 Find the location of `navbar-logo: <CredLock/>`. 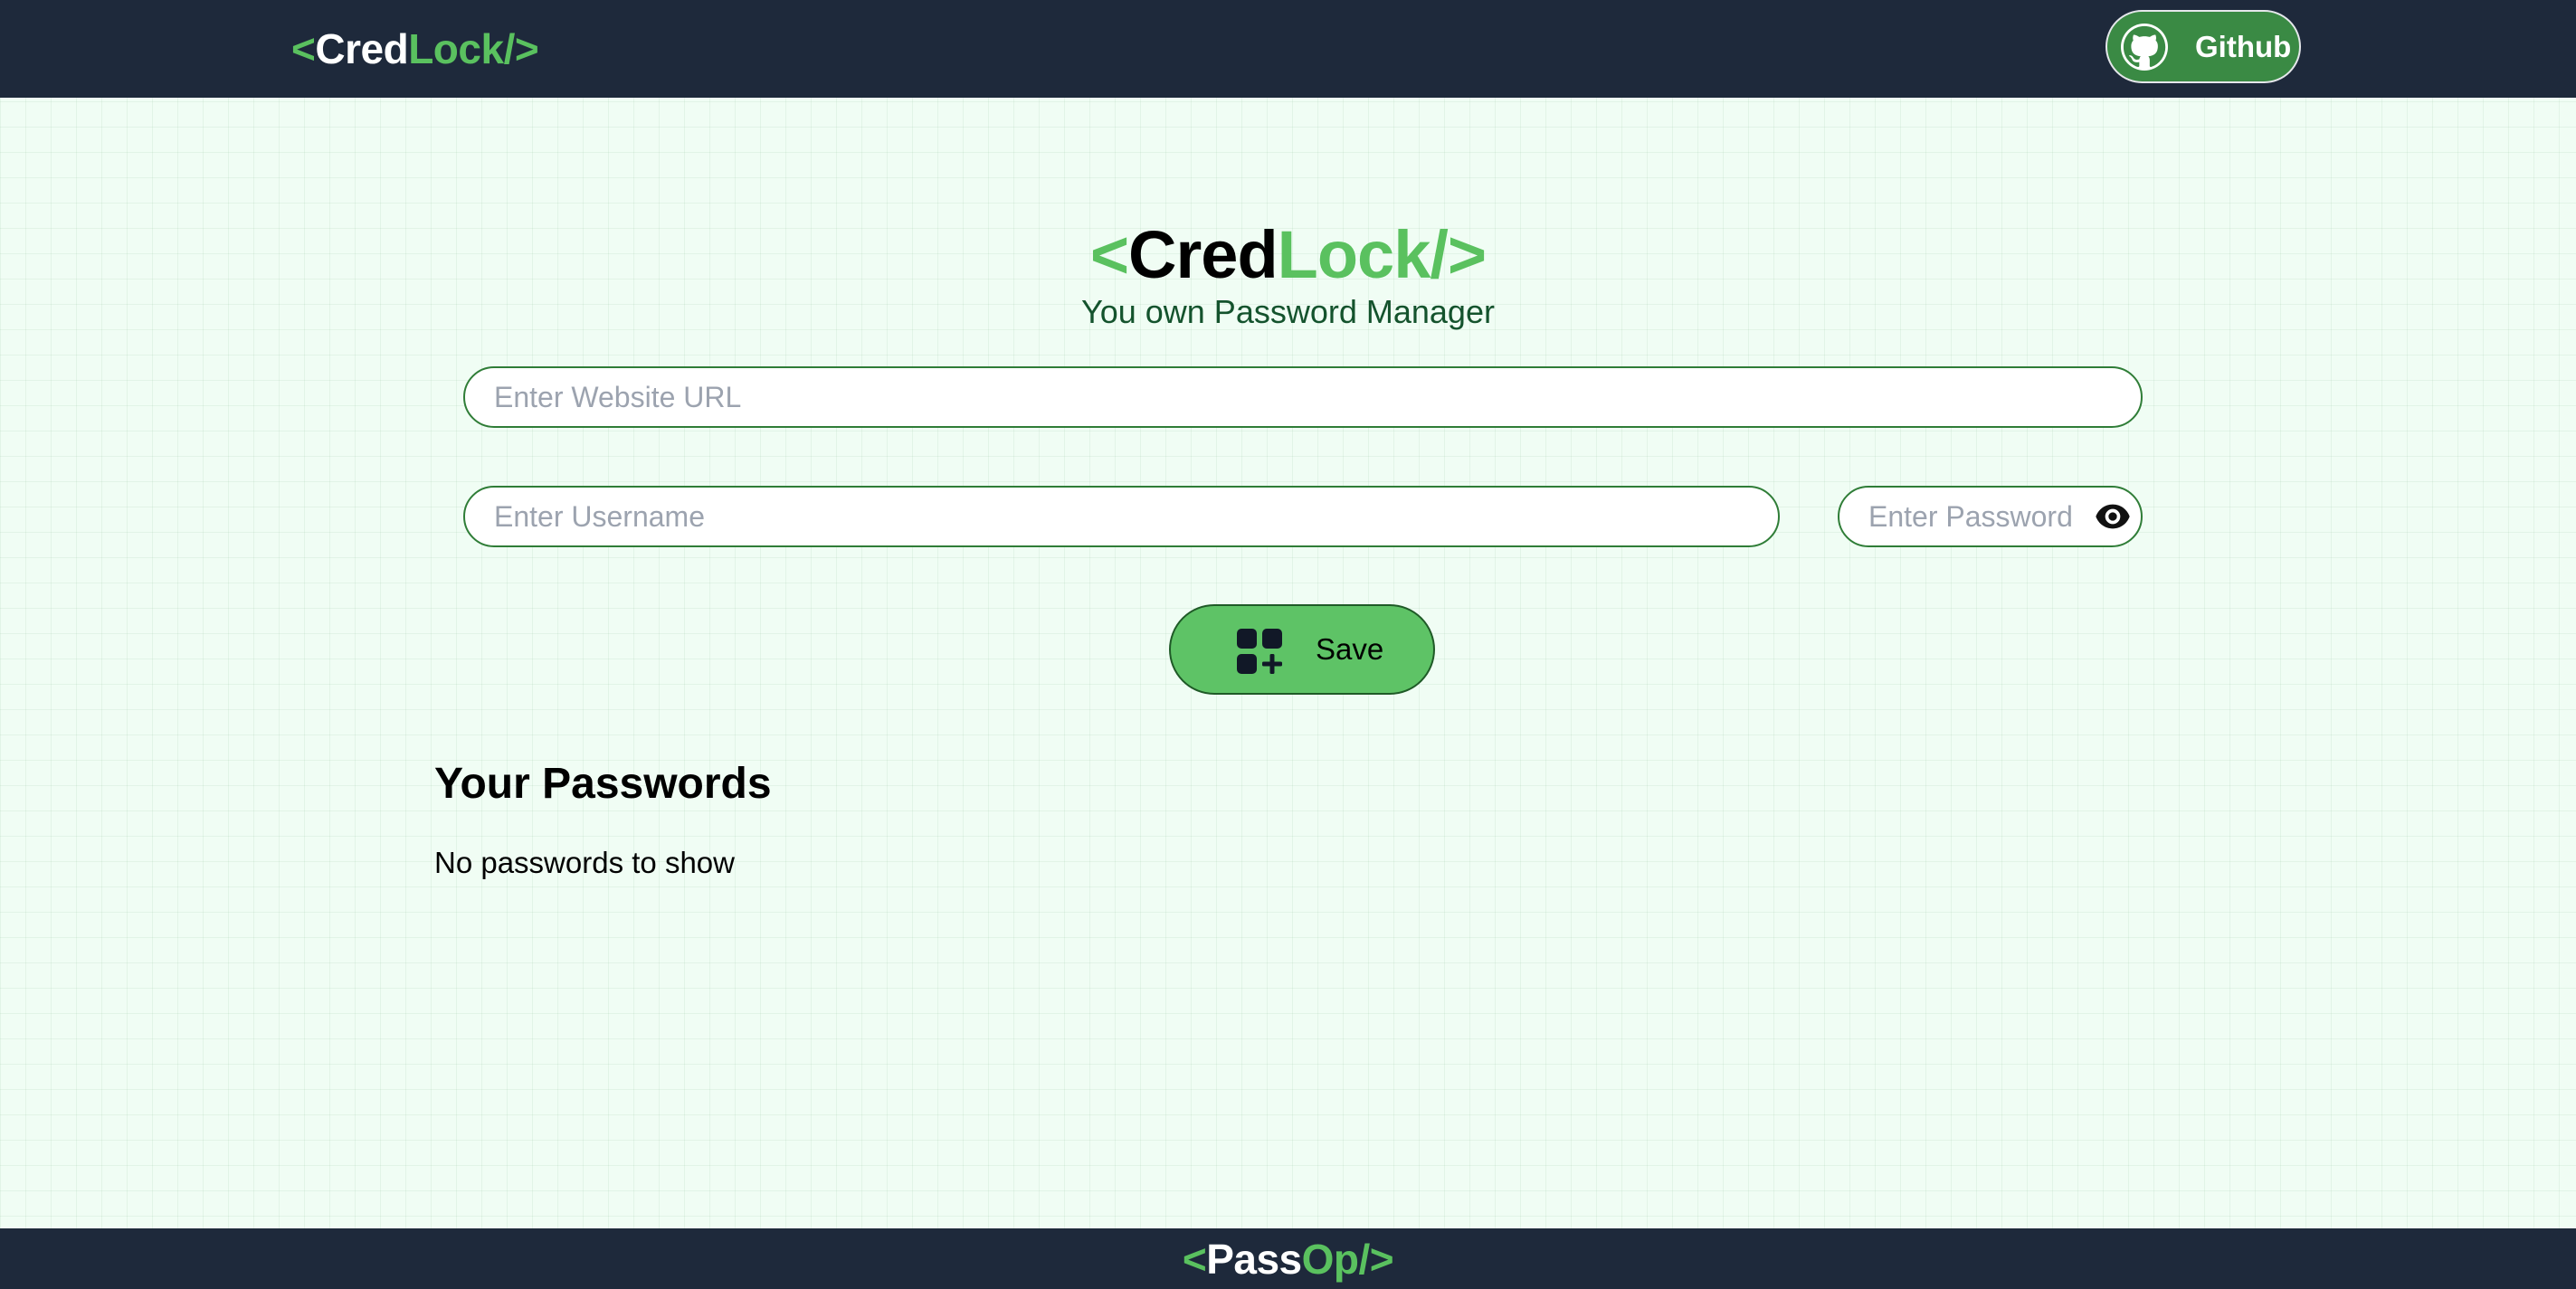

navbar-logo: <CredLock/> is located at coordinates (415, 49).